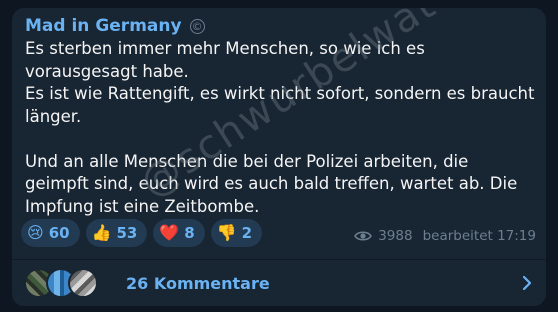 Image resolution: width=558 pixels, height=312 pixels. What do you see at coordinates (226, 232) in the screenshot?
I see `thumbs-down-icon: 👎` at bounding box center [226, 232].